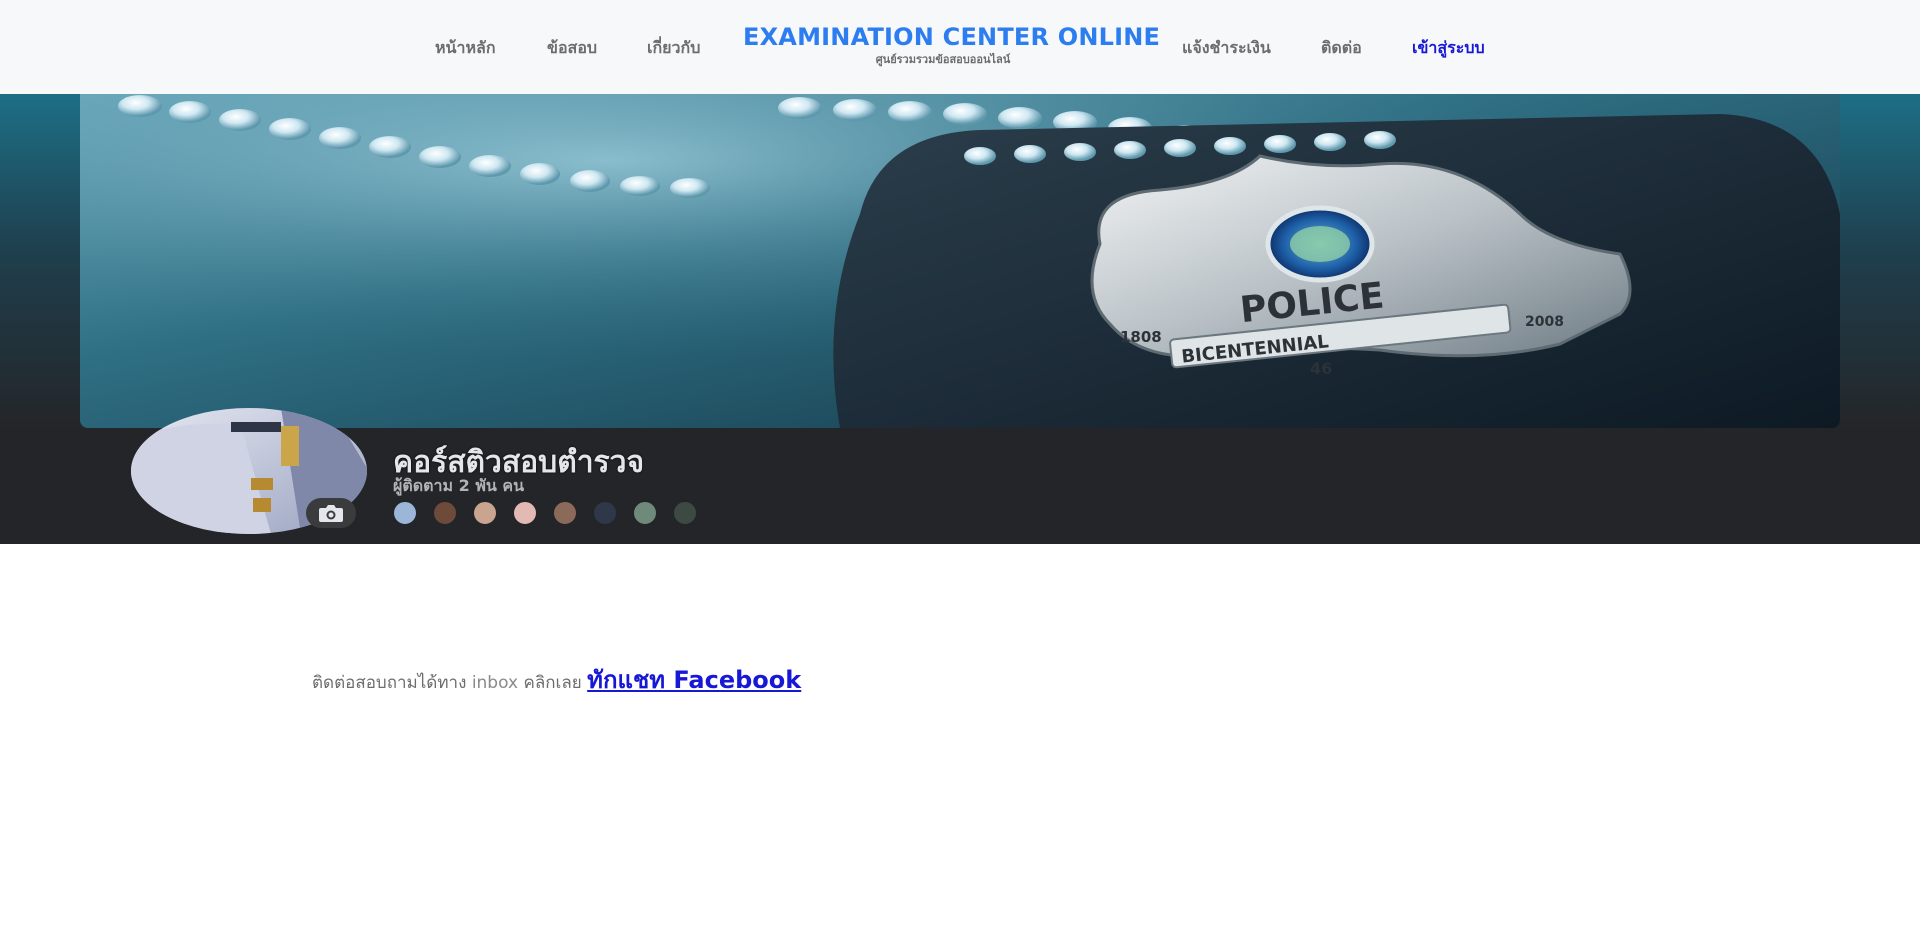  I want to click on nav-login-link: เข้าสู่ระบบ, so click(1448, 48).